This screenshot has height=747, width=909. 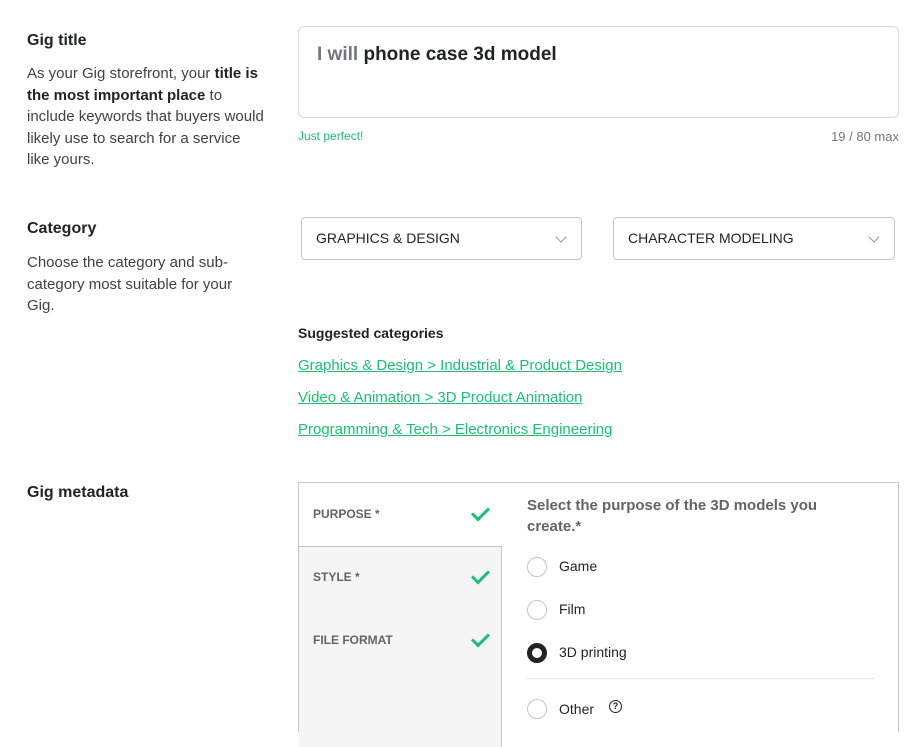 What do you see at coordinates (346, 514) in the screenshot?
I see `tab-purpose: PURPOSE *` at bounding box center [346, 514].